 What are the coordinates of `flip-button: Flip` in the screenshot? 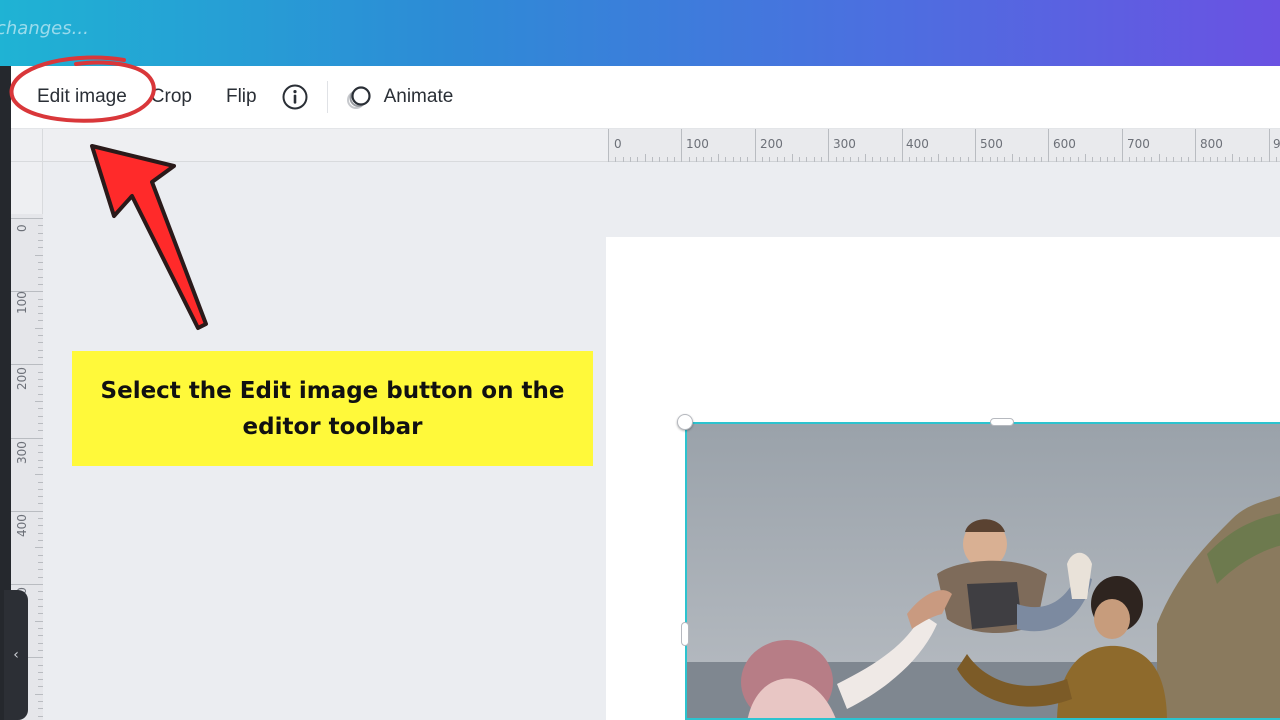 It's located at (241, 97).